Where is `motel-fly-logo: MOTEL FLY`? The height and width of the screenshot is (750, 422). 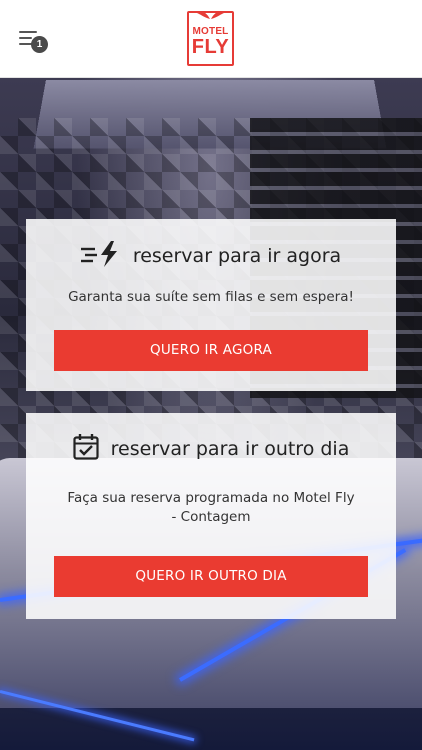
motel-fly-logo: MOTEL FLY is located at coordinates (210, 38).